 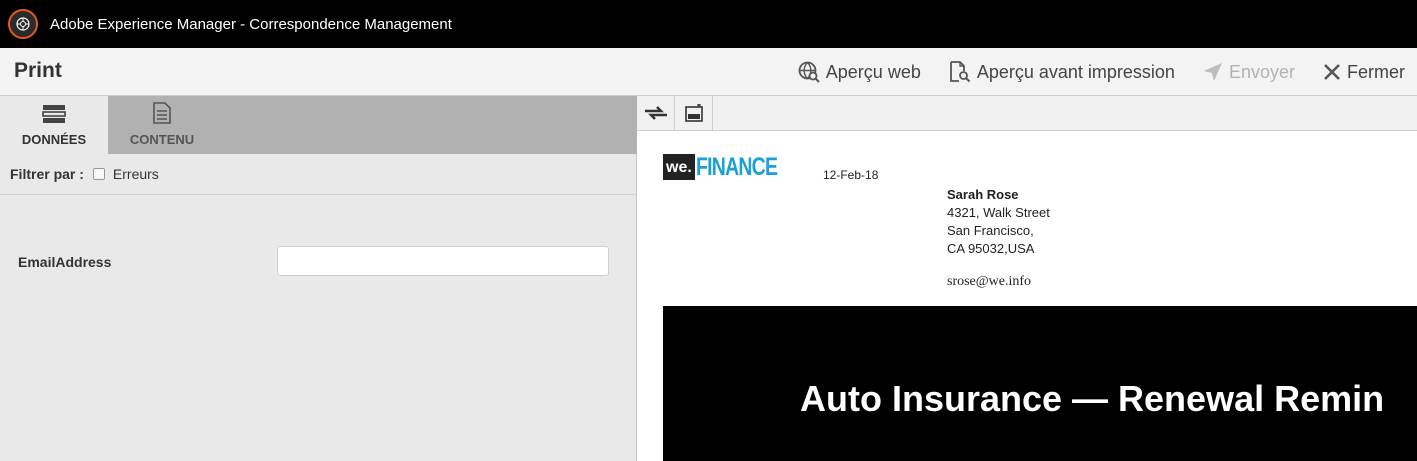 I want to click on brand-prefix: we., so click(x=679, y=167).